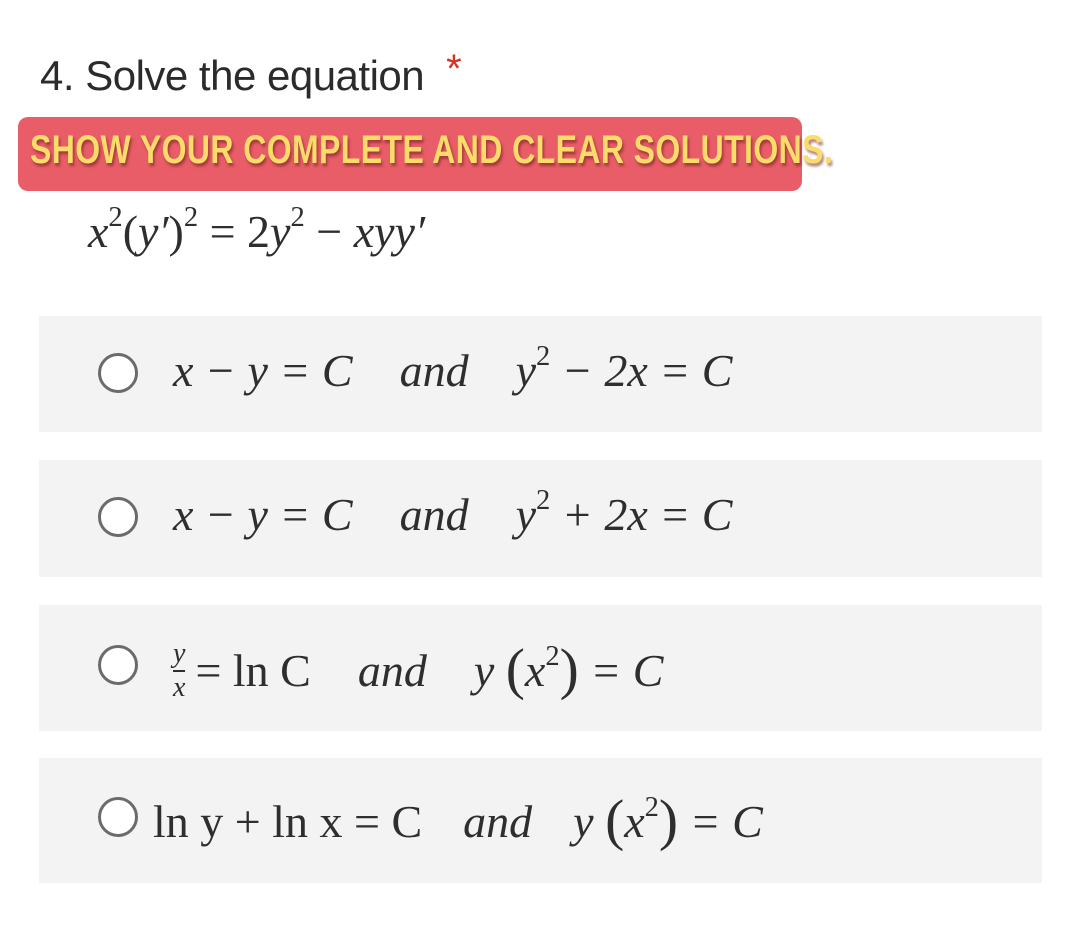  I want to click on answer-option-1: x − y = C and y2 − 2x = C, so click(540, 374).